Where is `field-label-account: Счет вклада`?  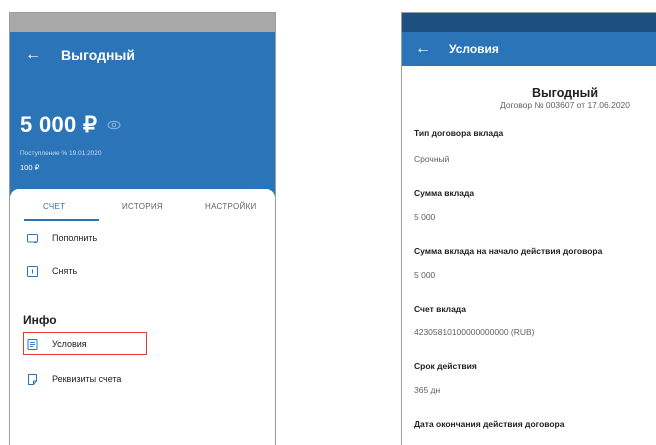 field-label-account: Счет вклада is located at coordinates (440, 309).